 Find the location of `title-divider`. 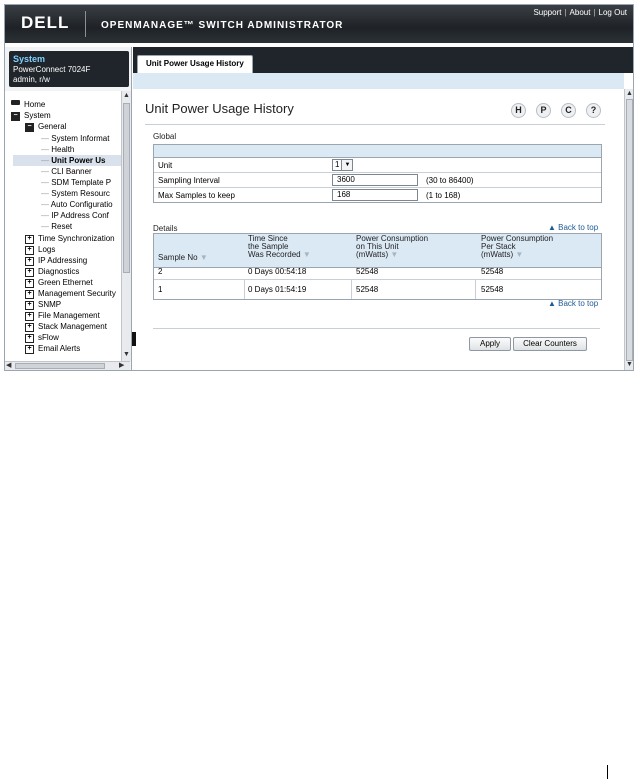

title-divider is located at coordinates (375, 124).